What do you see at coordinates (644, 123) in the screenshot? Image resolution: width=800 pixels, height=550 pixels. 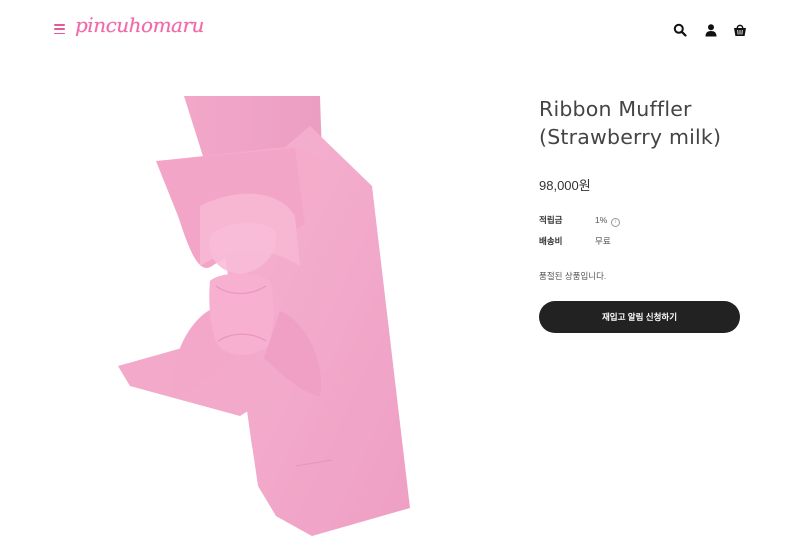 I see `product-title: Ribbon Muffler (Strawberry milk)` at bounding box center [644, 123].